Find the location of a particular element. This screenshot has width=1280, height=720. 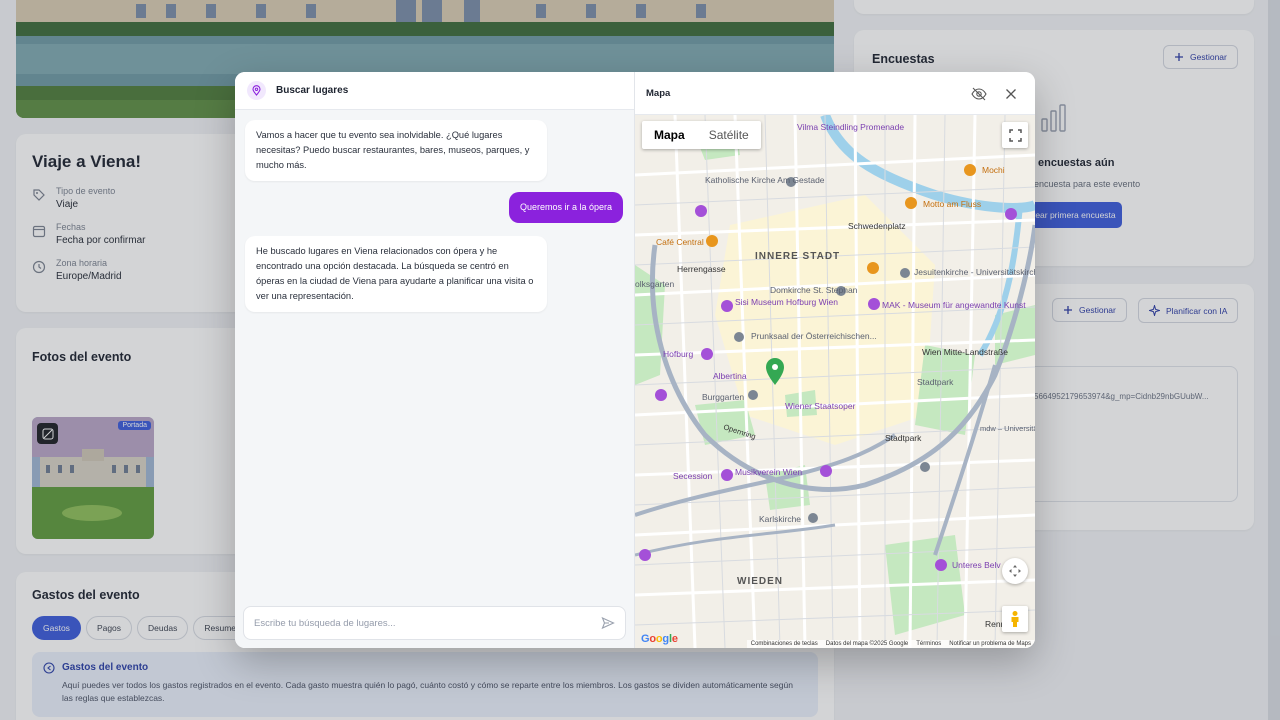

map-data-attribution: Datos del mapa ©2025 Google is located at coordinates (867, 644).